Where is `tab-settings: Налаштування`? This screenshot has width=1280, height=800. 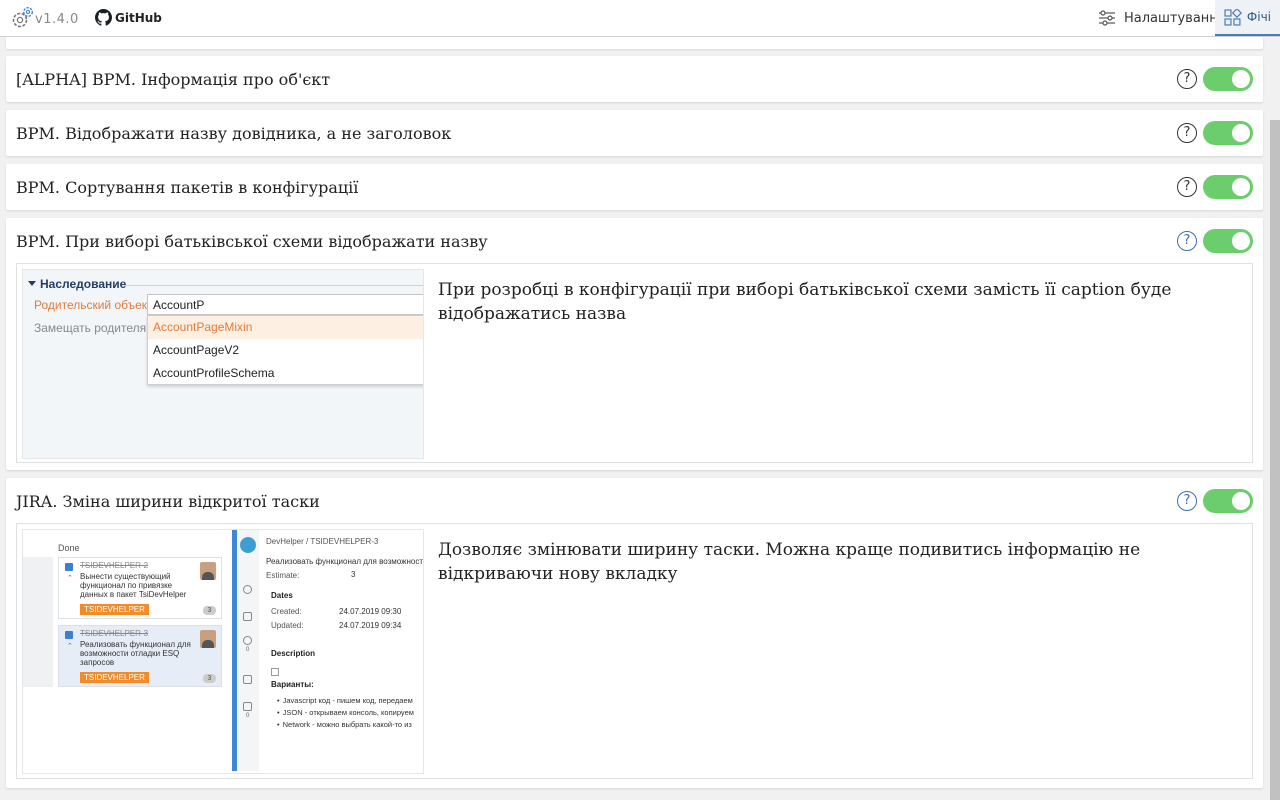 tab-settings: Налаштування is located at coordinates (1162, 18).